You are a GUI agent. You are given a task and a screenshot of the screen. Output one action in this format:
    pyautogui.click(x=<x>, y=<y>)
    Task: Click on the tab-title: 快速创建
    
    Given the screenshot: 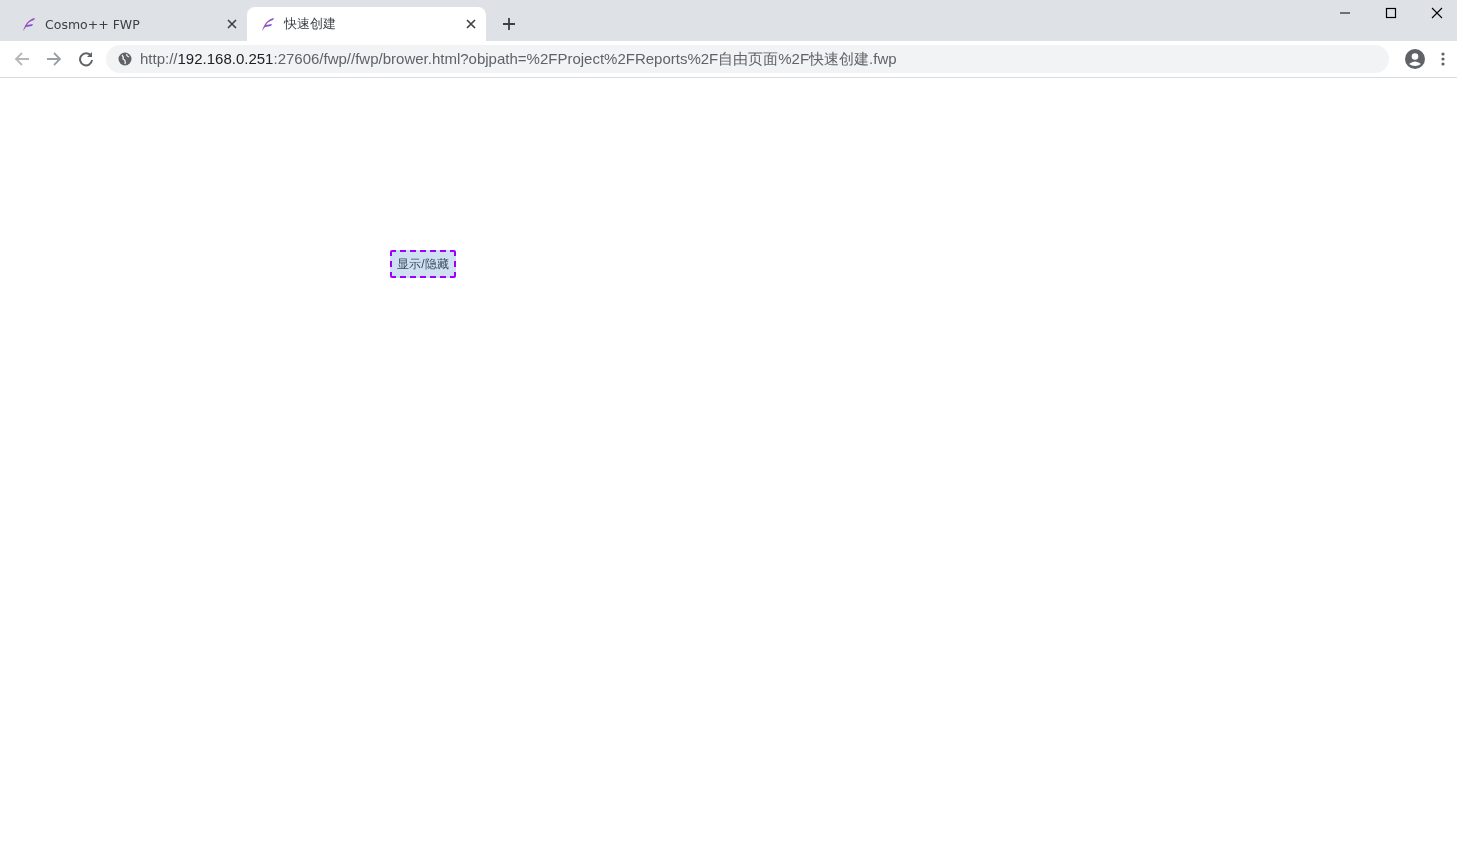 What is the action you would take?
    pyautogui.click(x=310, y=24)
    